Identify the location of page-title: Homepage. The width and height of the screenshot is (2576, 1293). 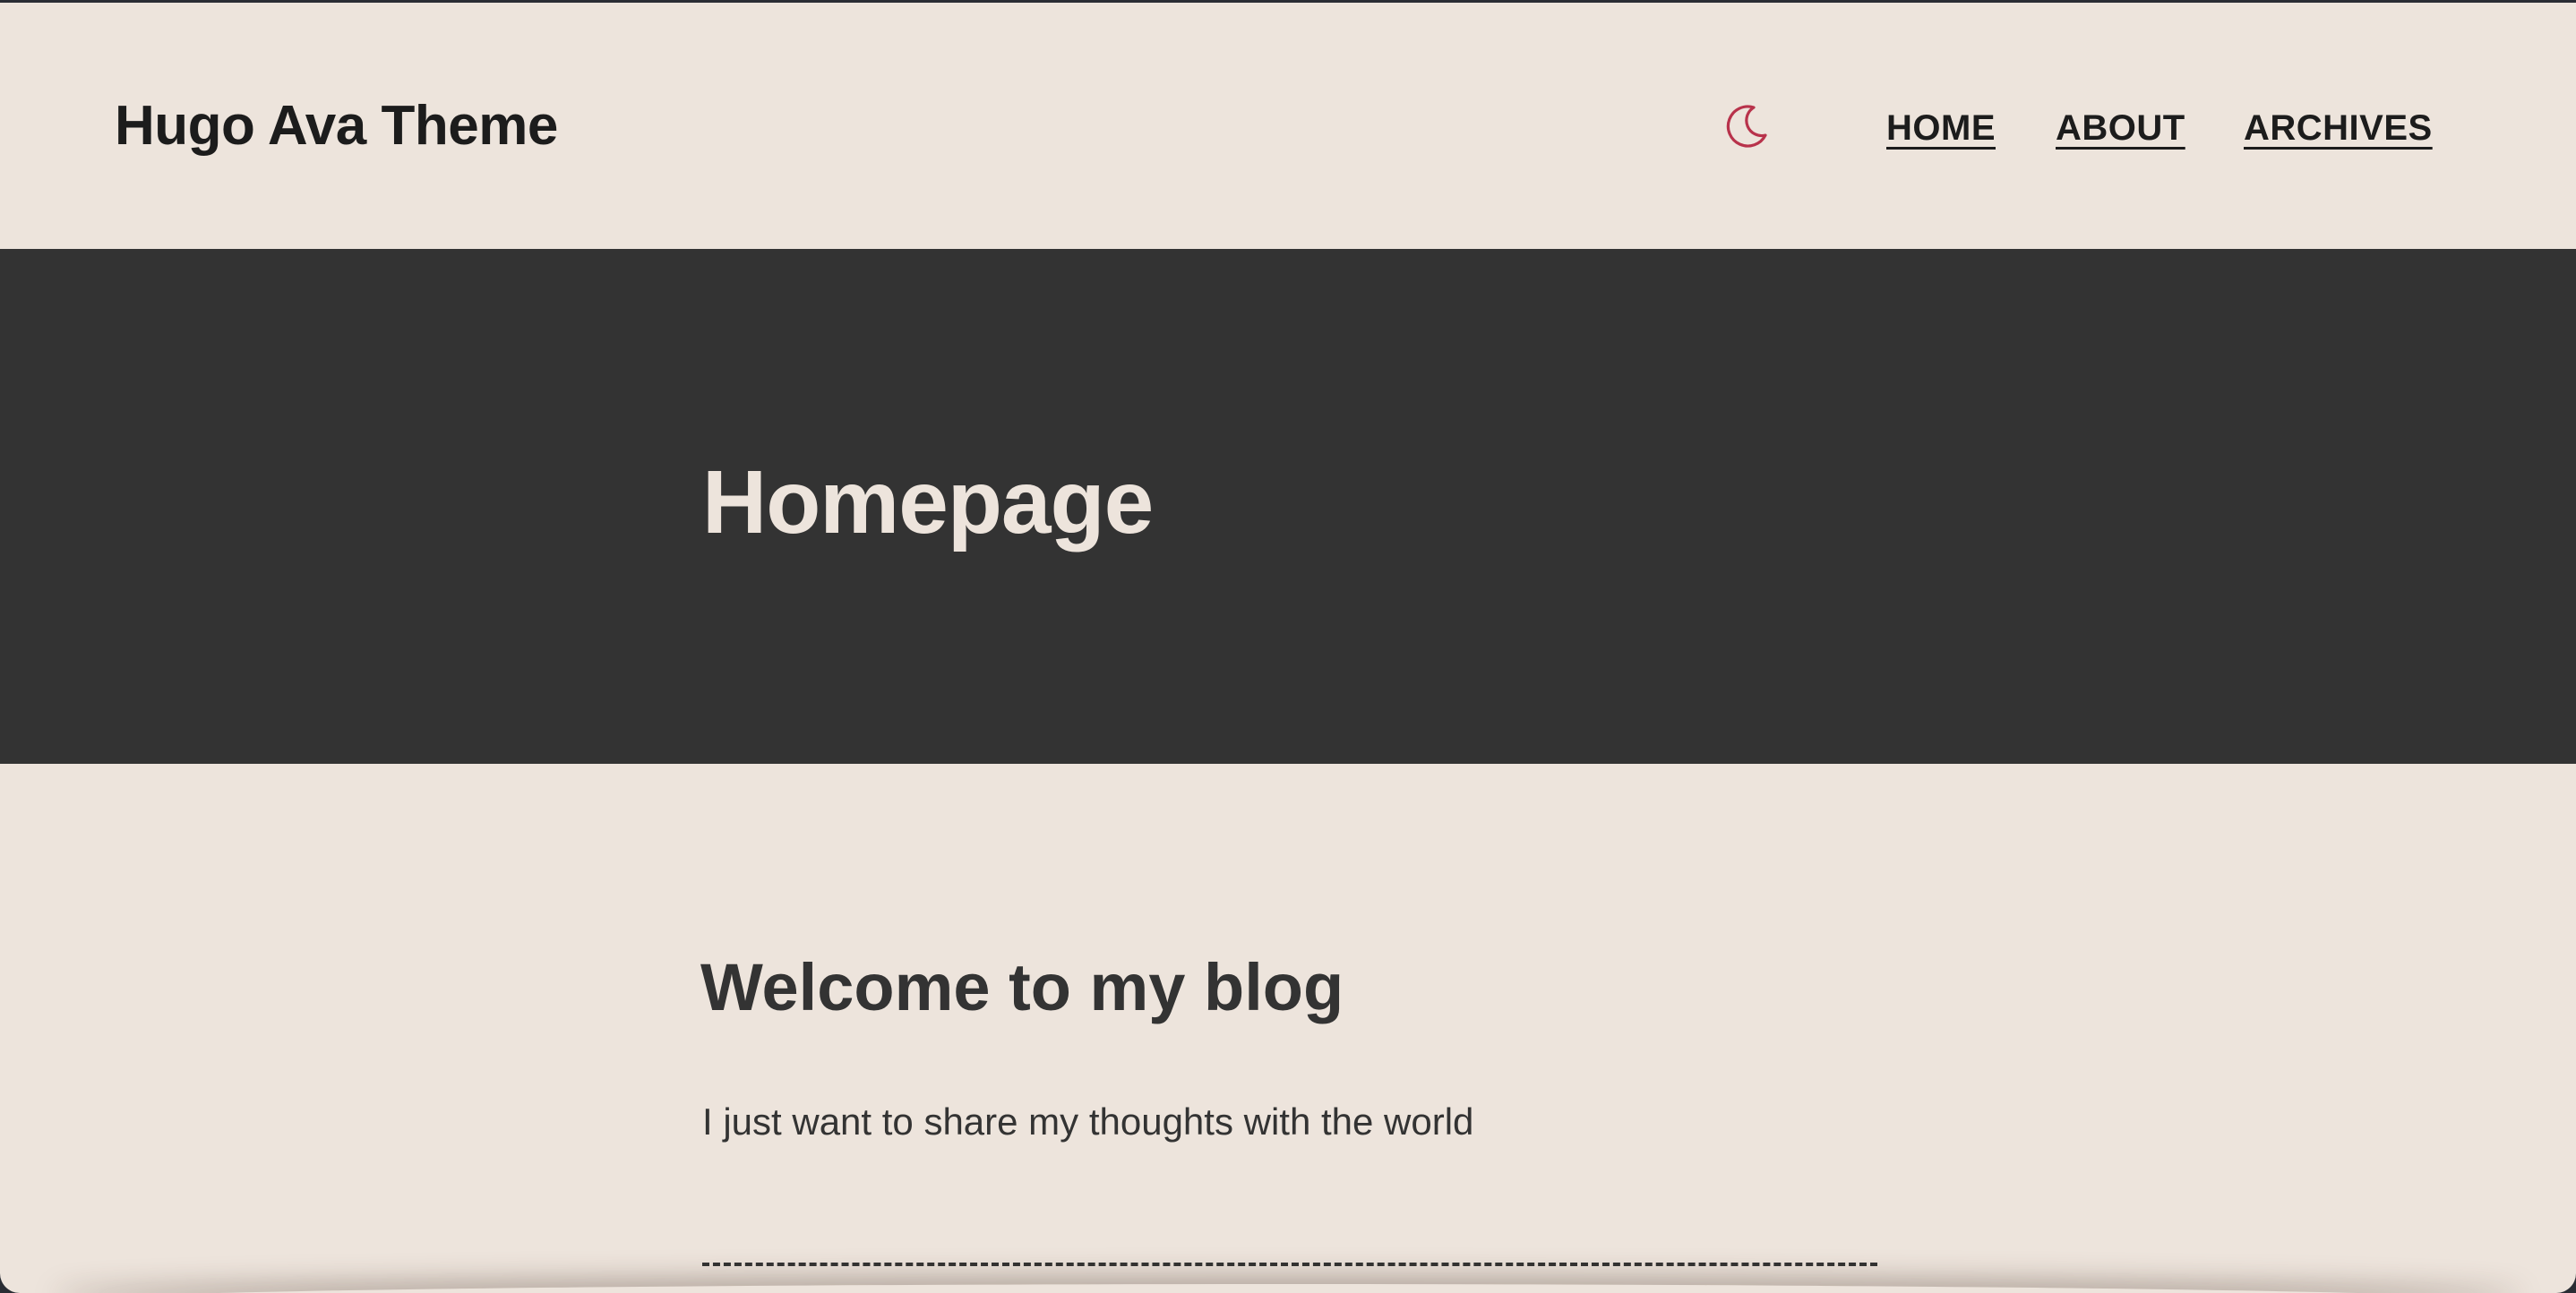
(928, 502).